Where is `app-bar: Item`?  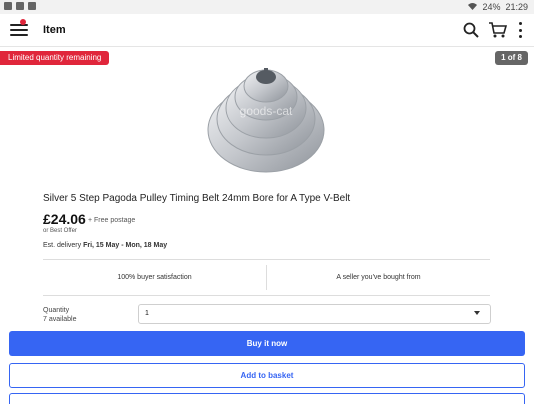 app-bar: Item is located at coordinates (267, 30).